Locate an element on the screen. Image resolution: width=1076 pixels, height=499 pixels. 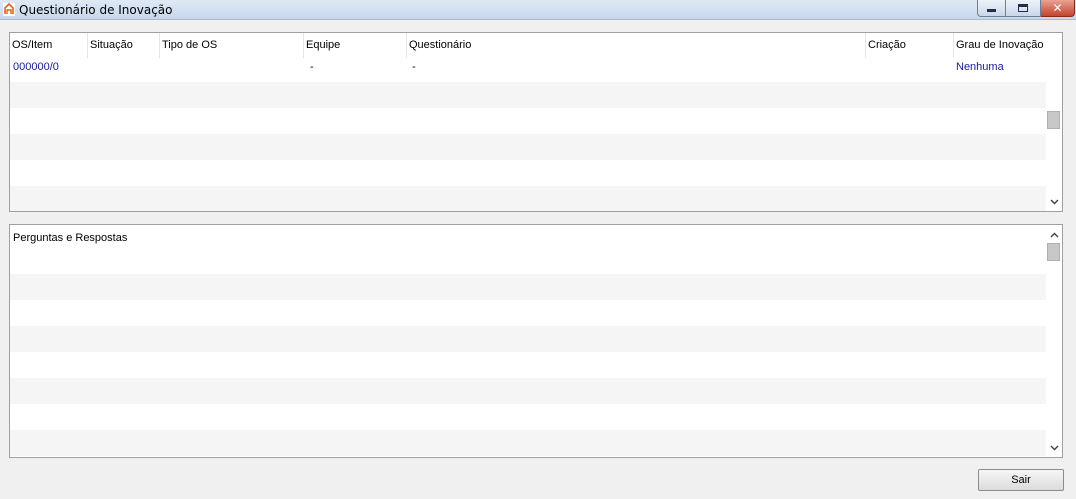
column-header-tipo-os: Tipo de OS is located at coordinates (231, 45).